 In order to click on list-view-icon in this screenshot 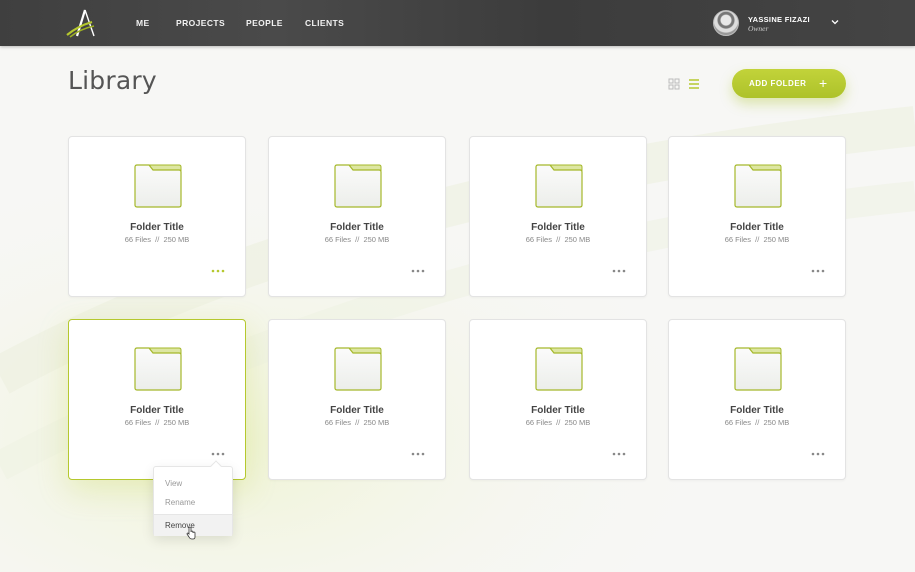, I will do `click(694, 84)`.